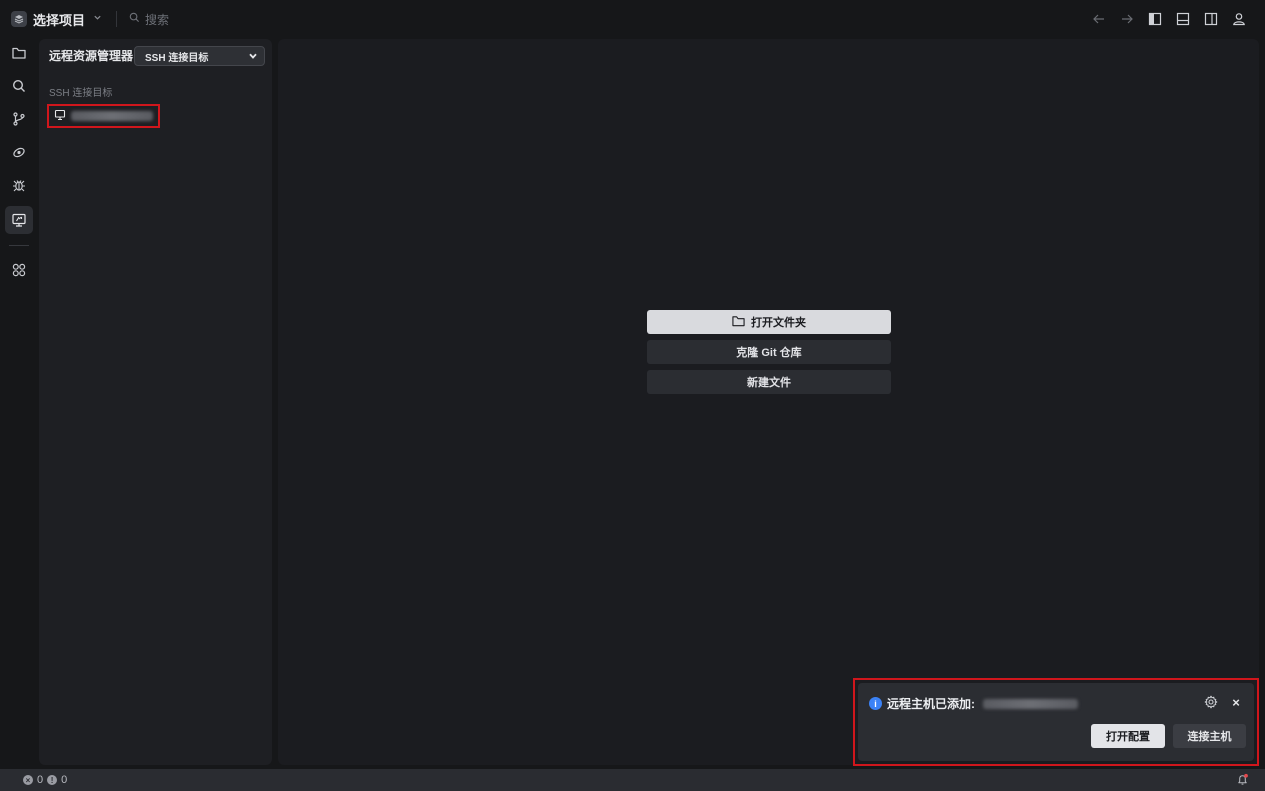 The width and height of the screenshot is (1265, 791). I want to click on activity-bar-divider, so click(19, 245).